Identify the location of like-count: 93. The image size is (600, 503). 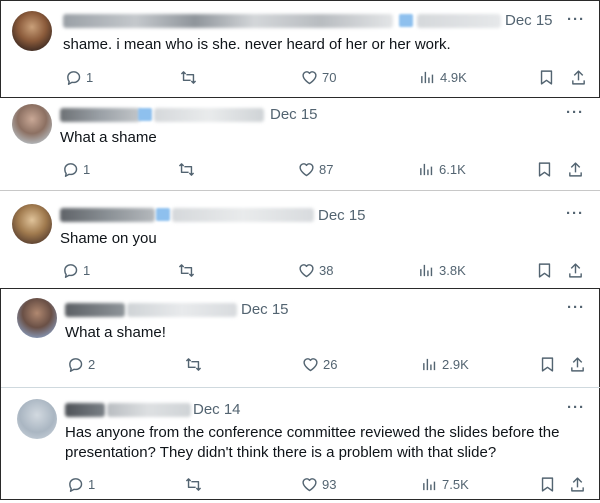
(329, 484).